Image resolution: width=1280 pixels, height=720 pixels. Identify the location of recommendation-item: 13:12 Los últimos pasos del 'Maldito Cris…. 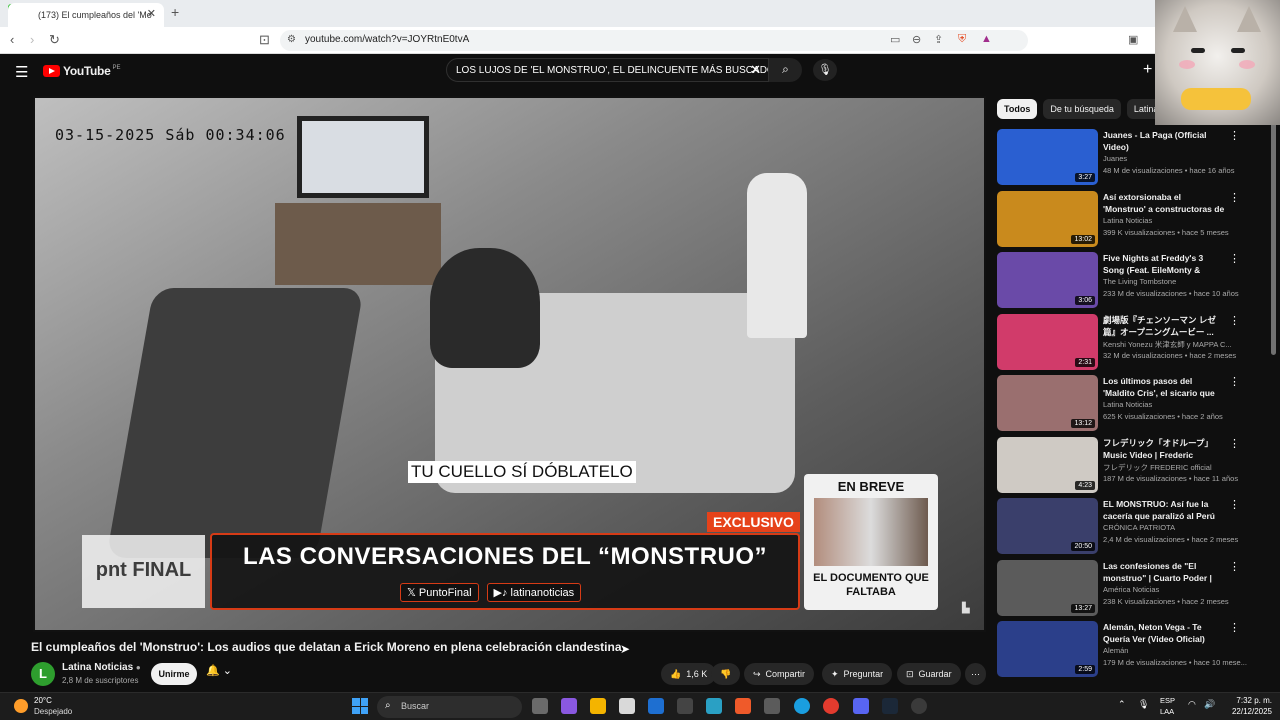
(1119, 404).